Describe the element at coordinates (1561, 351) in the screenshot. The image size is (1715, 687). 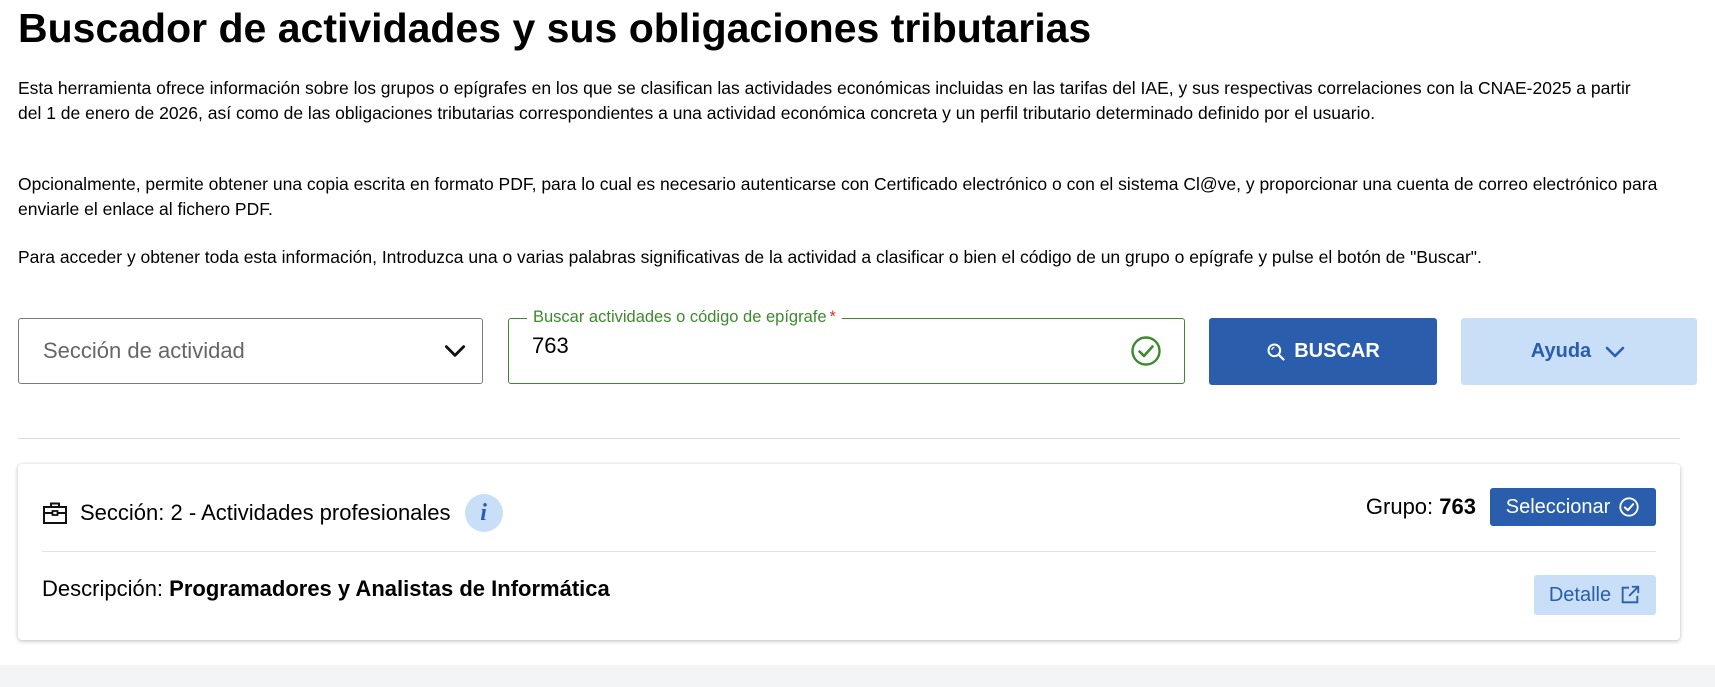
I see `ayuda-button-label: Ayuda` at that location.